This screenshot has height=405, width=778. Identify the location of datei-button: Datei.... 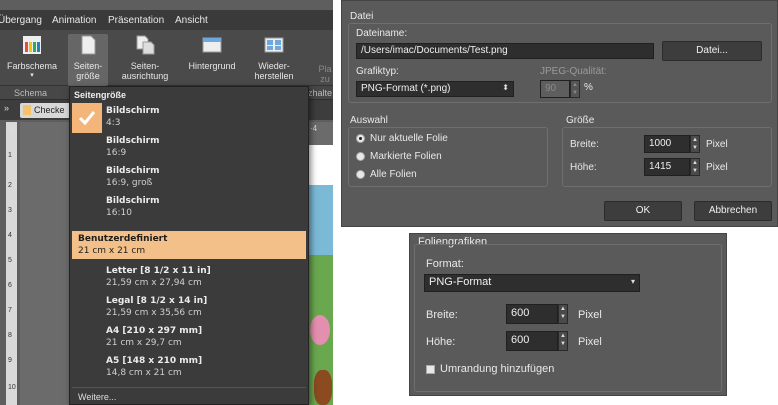
(712, 51).